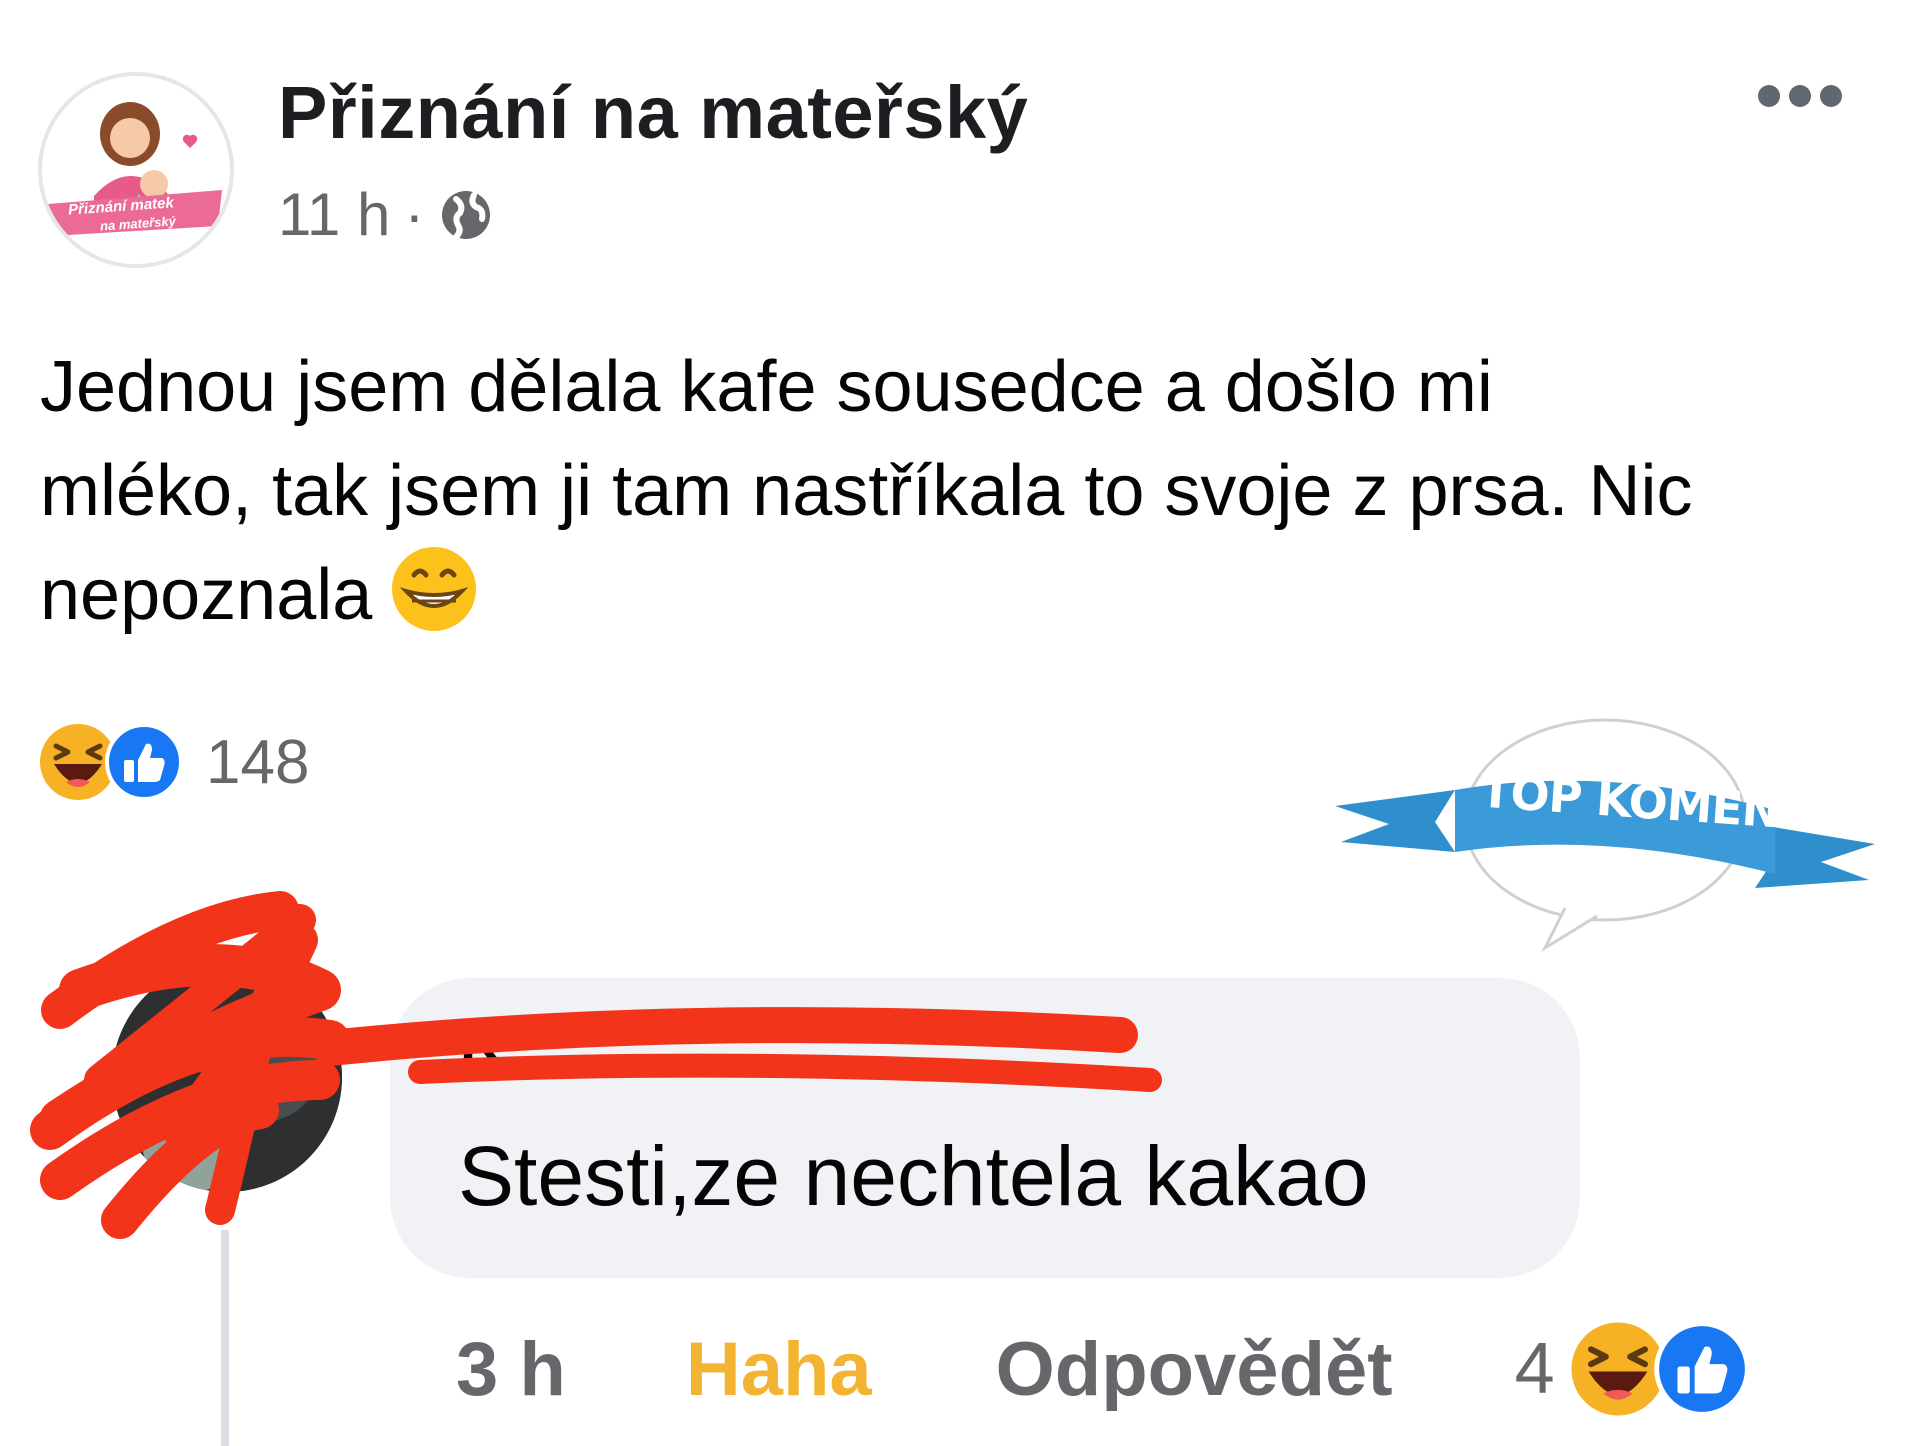 The height and width of the screenshot is (1446, 1922). Describe the element at coordinates (334, 214) in the screenshot. I see `post-time: 11 h` at that location.